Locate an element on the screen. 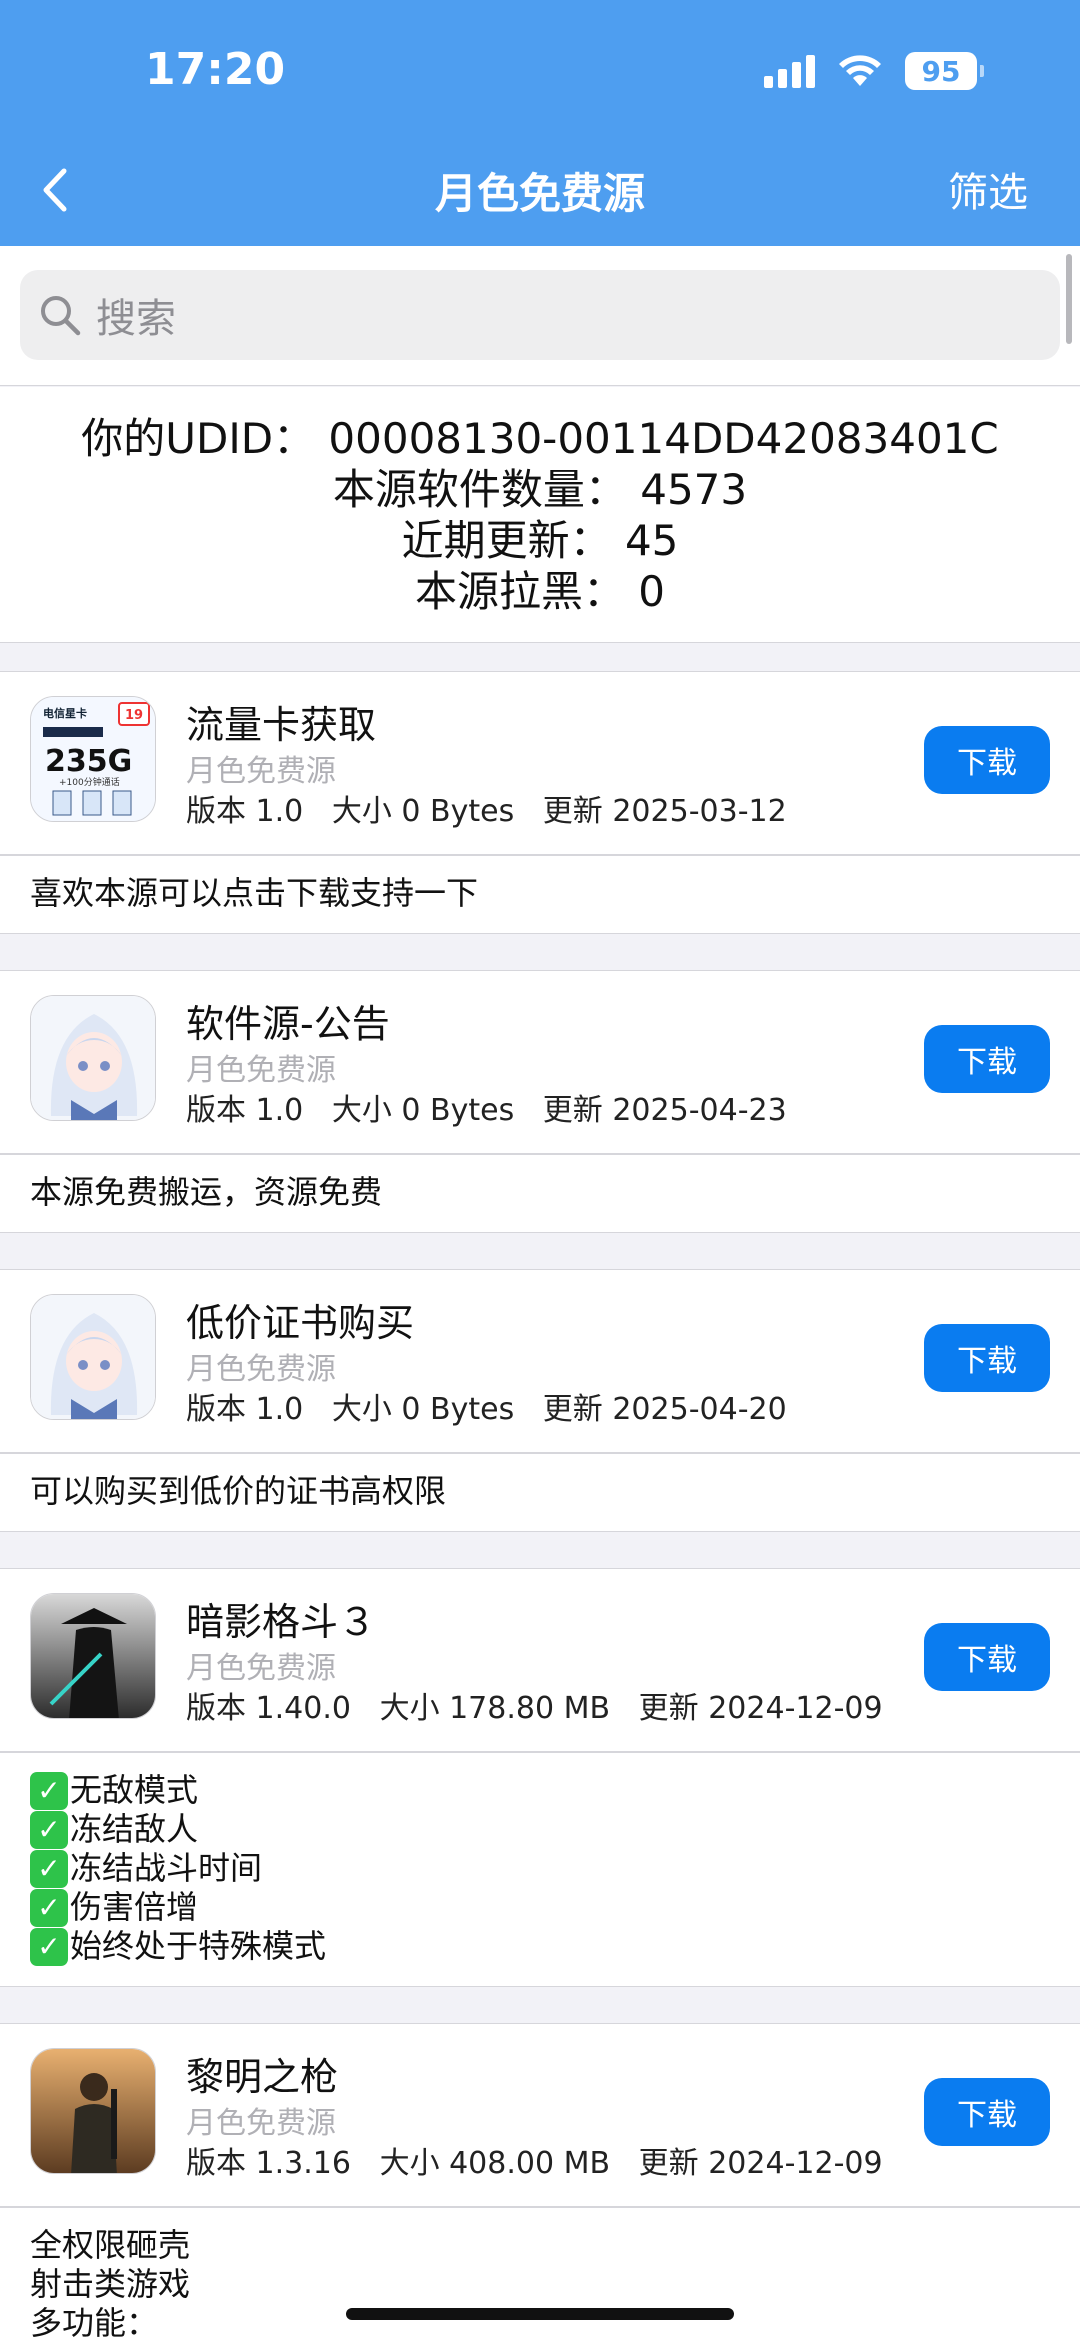 Image resolution: width=1080 pixels, height=2341 pixels. app-name: 流量卡获取 is located at coordinates (281, 725).